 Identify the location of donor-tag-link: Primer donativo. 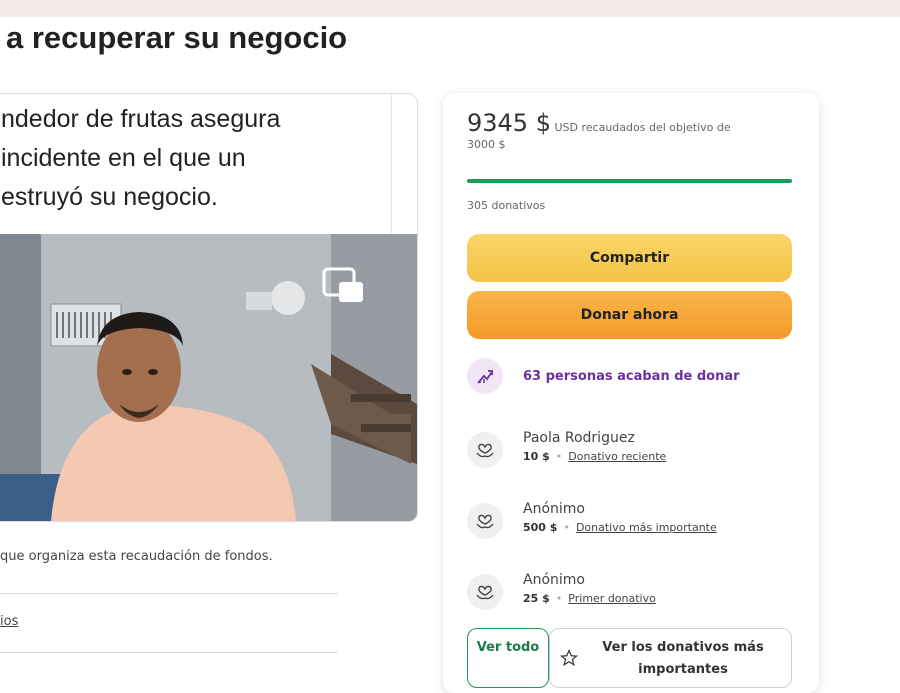
(612, 598).